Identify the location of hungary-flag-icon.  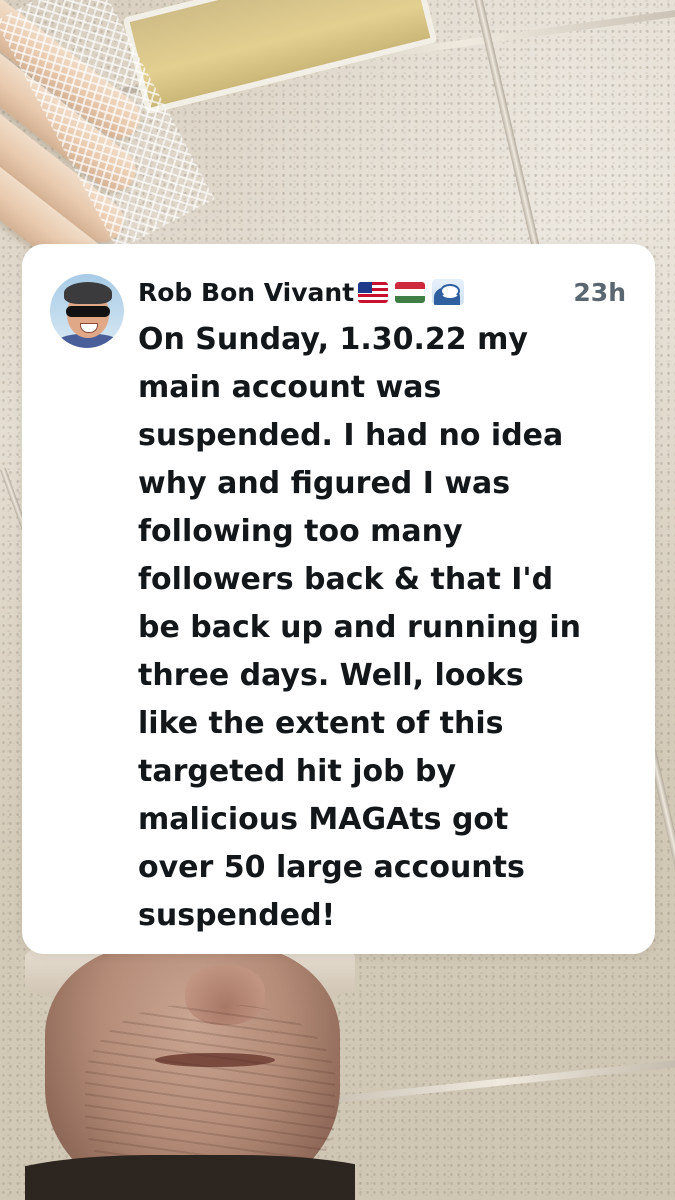
(410, 292).